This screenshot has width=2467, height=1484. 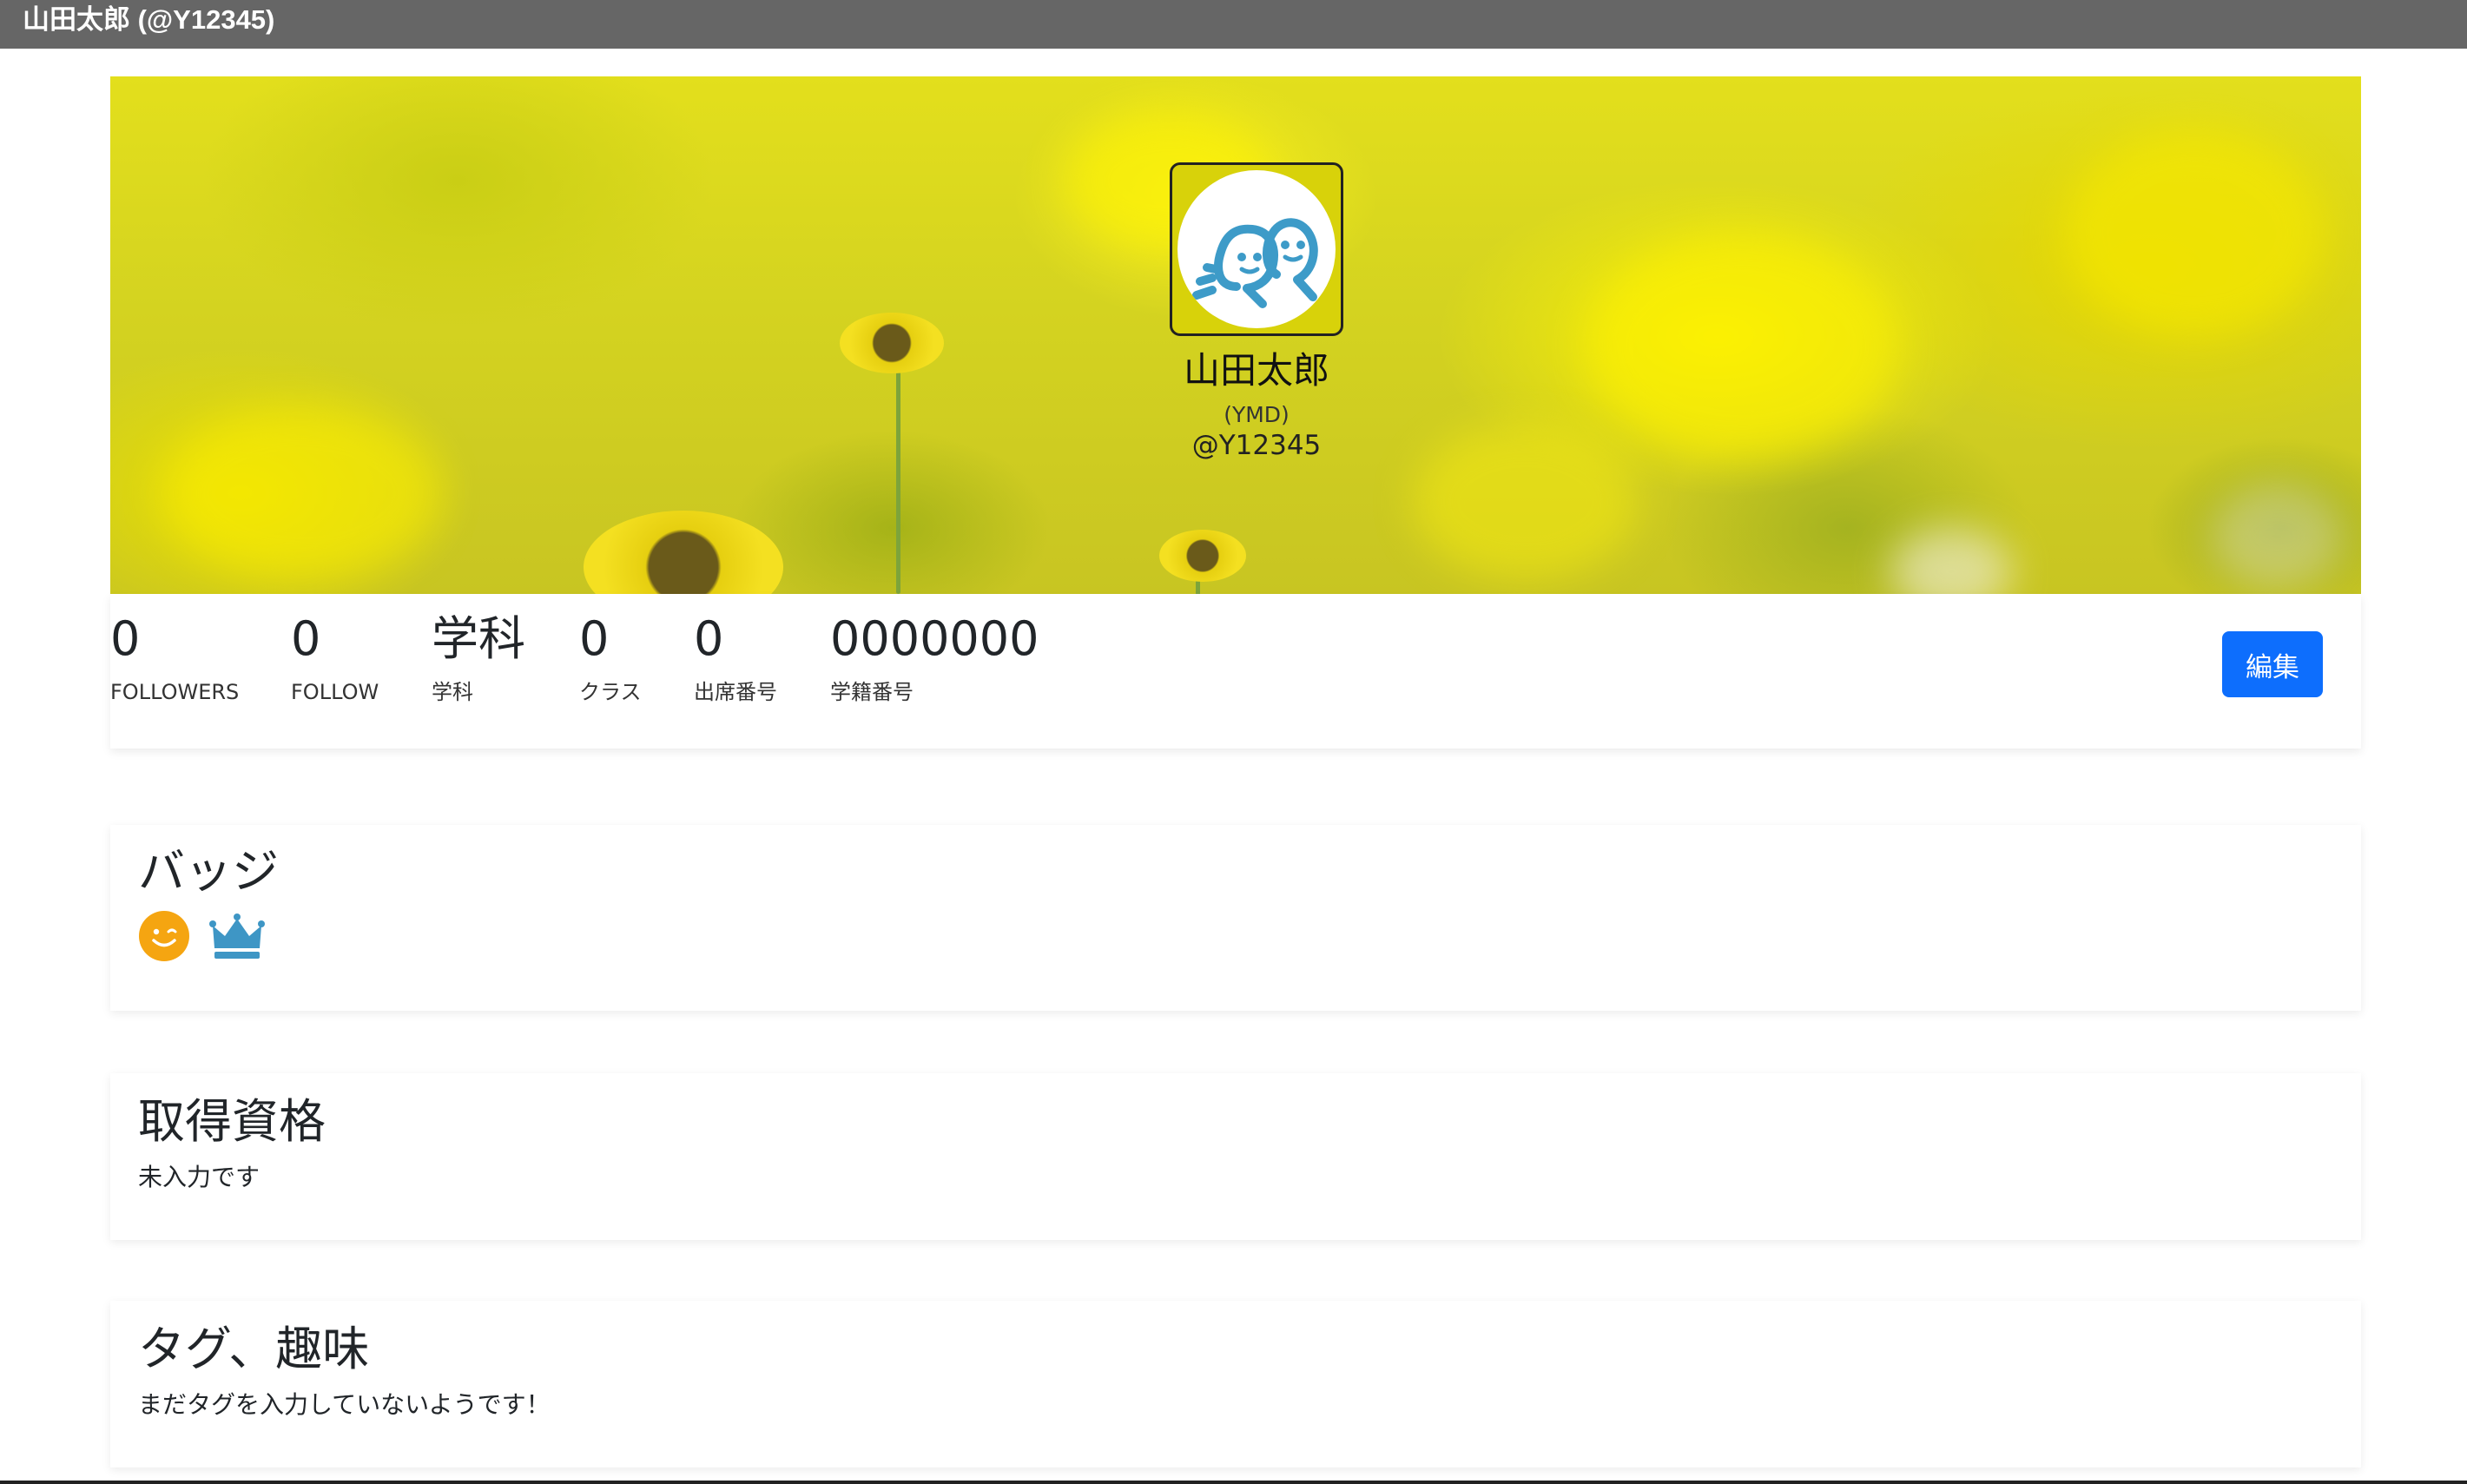 I want to click on stat-label: FOLLOW, so click(x=335, y=692).